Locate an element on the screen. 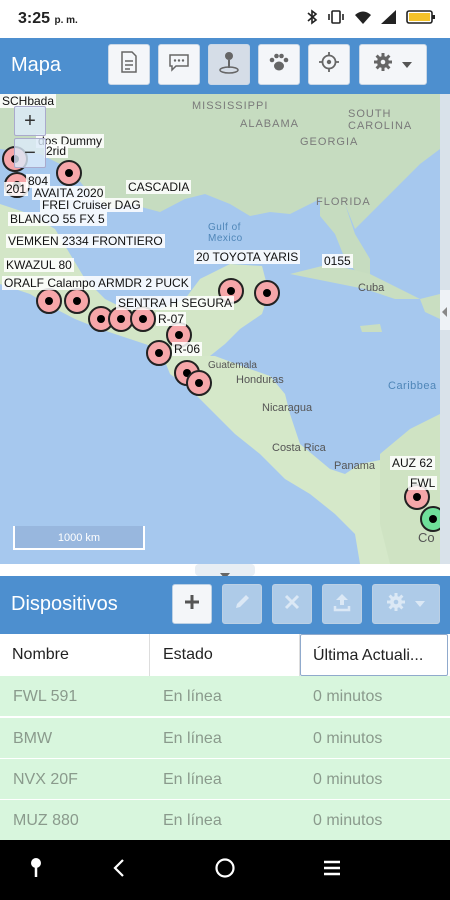  device-name: NVX 20F is located at coordinates (45, 779).